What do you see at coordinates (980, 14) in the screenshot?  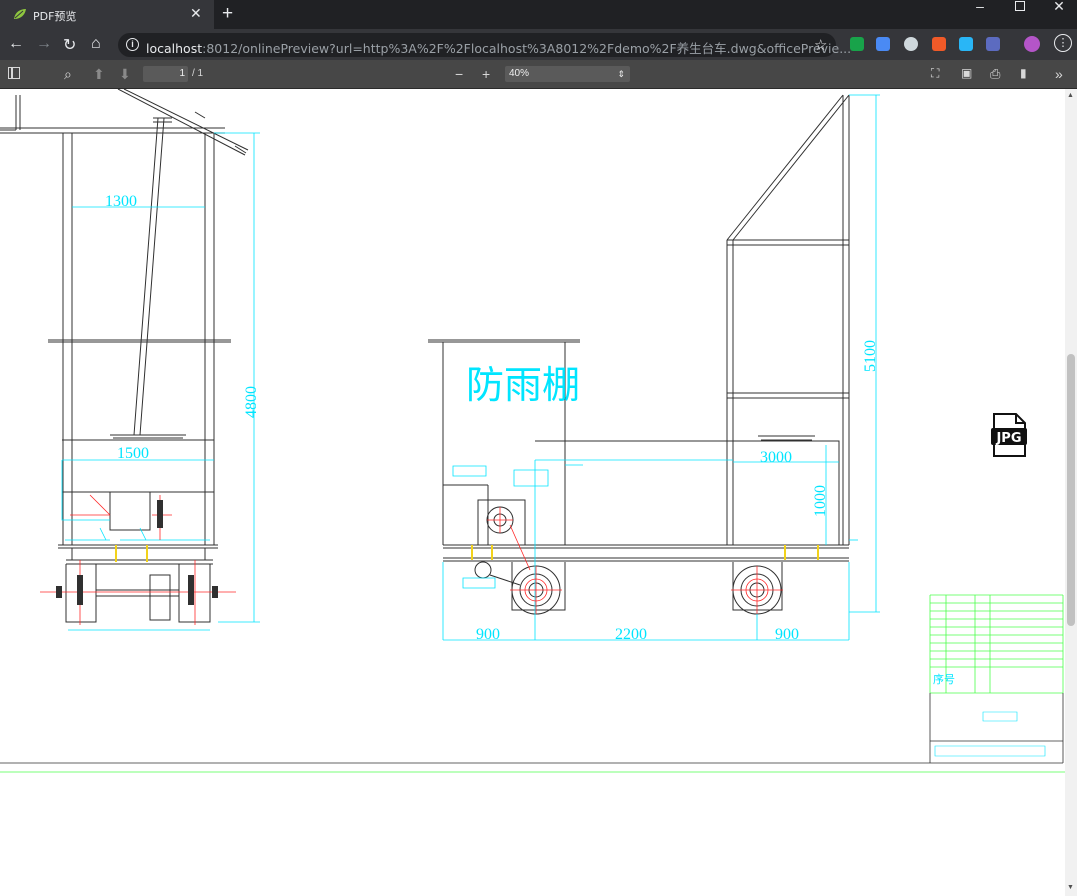 I see `minimize-icon: –` at bounding box center [980, 14].